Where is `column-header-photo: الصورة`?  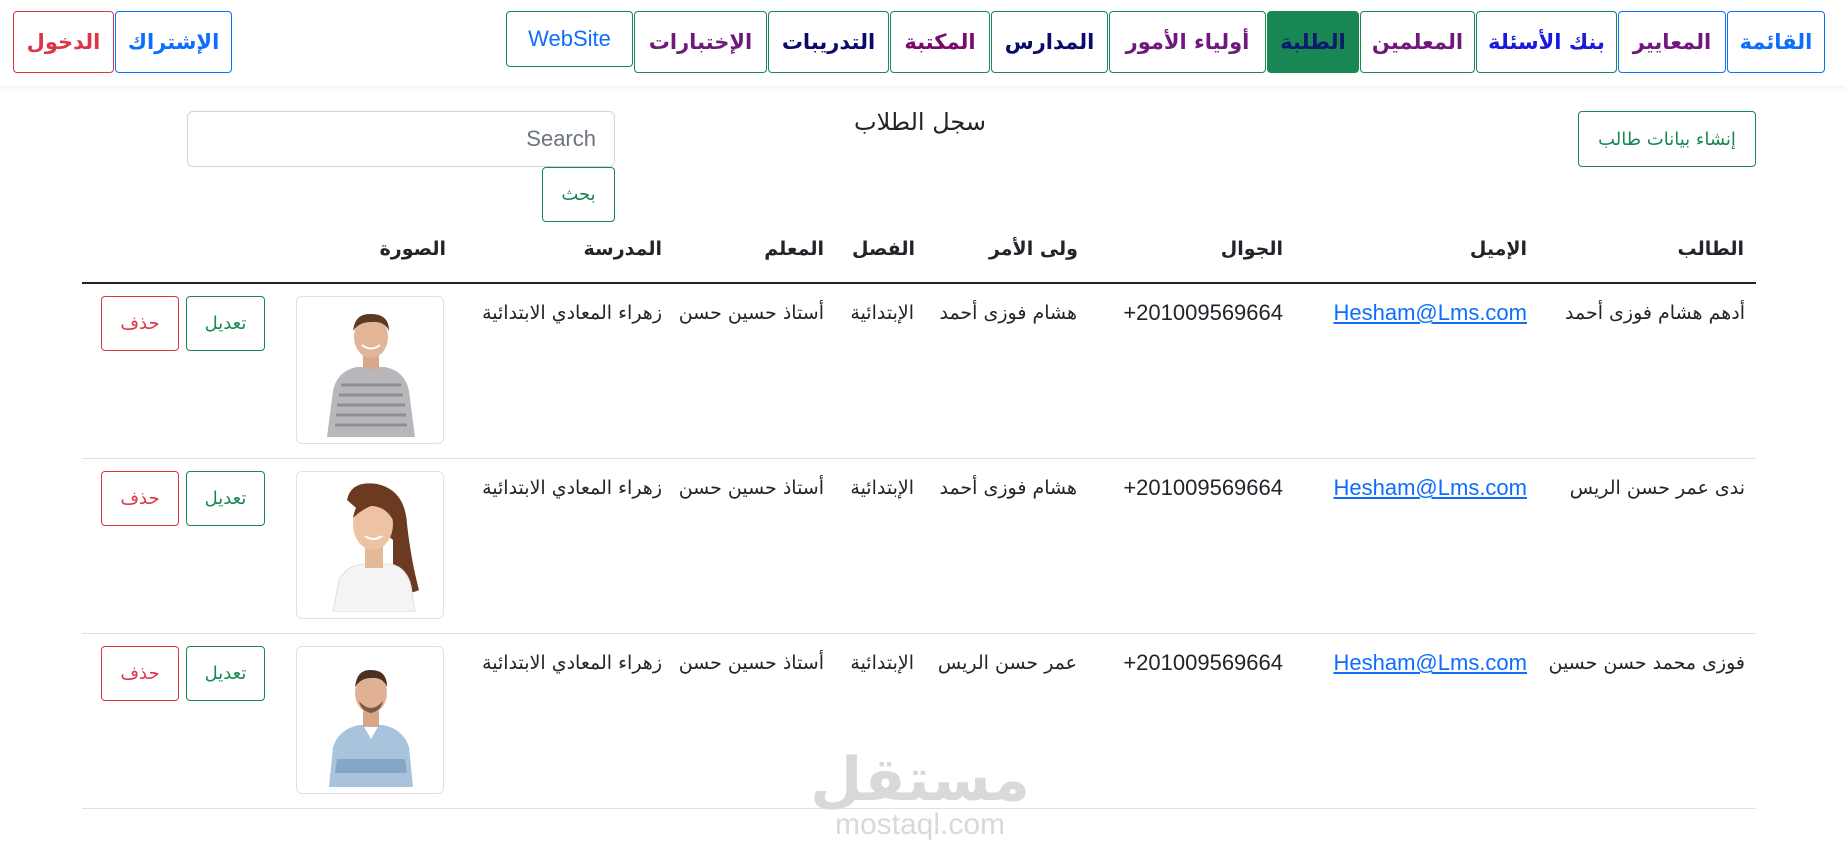 column-header-photo: الصورة is located at coordinates (412, 249).